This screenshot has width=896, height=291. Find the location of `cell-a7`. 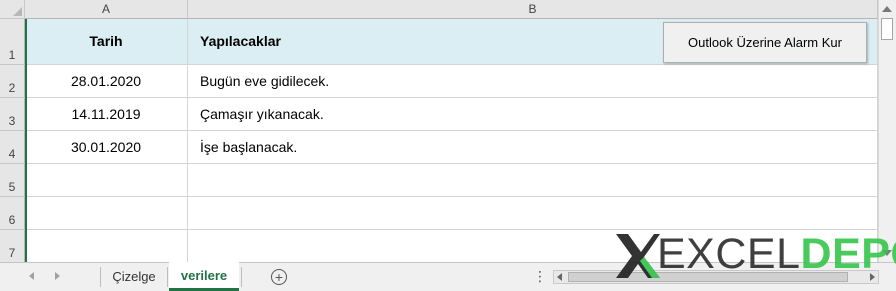

cell-a7 is located at coordinates (106, 246).